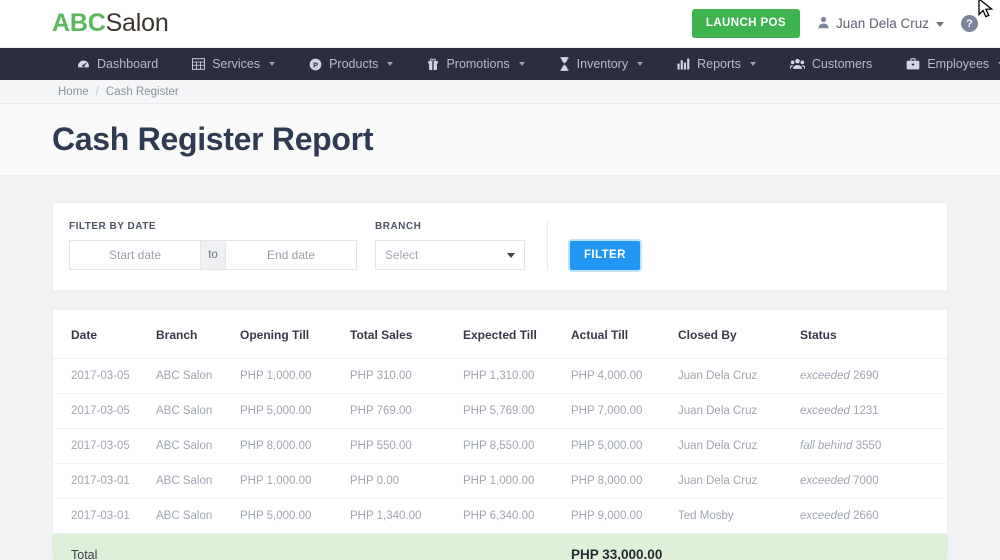 This screenshot has width=1000, height=560. Describe the element at coordinates (826, 446) in the screenshot. I see `status-word: fall behind` at that location.